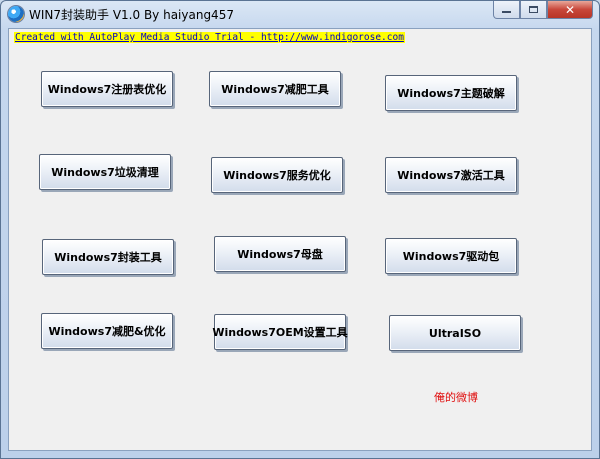  Describe the element at coordinates (455, 333) in the screenshot. I see `ultraiso-button: UltraISO` at that location.